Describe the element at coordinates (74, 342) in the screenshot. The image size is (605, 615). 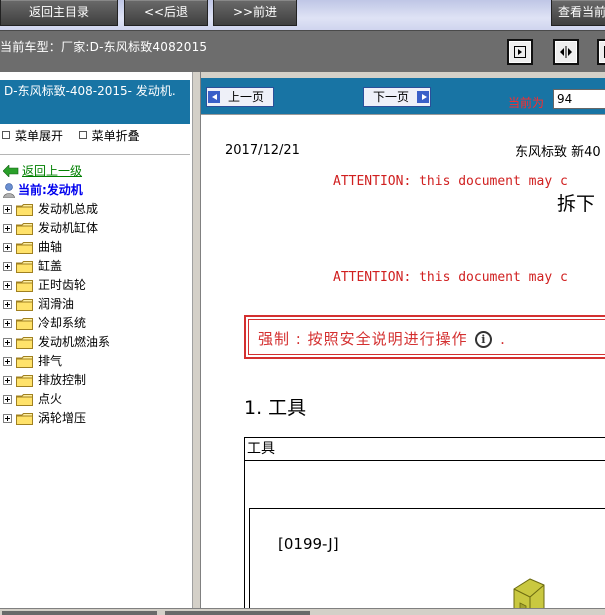
I see `tree-item-label: 发动机燃油系` at that location.